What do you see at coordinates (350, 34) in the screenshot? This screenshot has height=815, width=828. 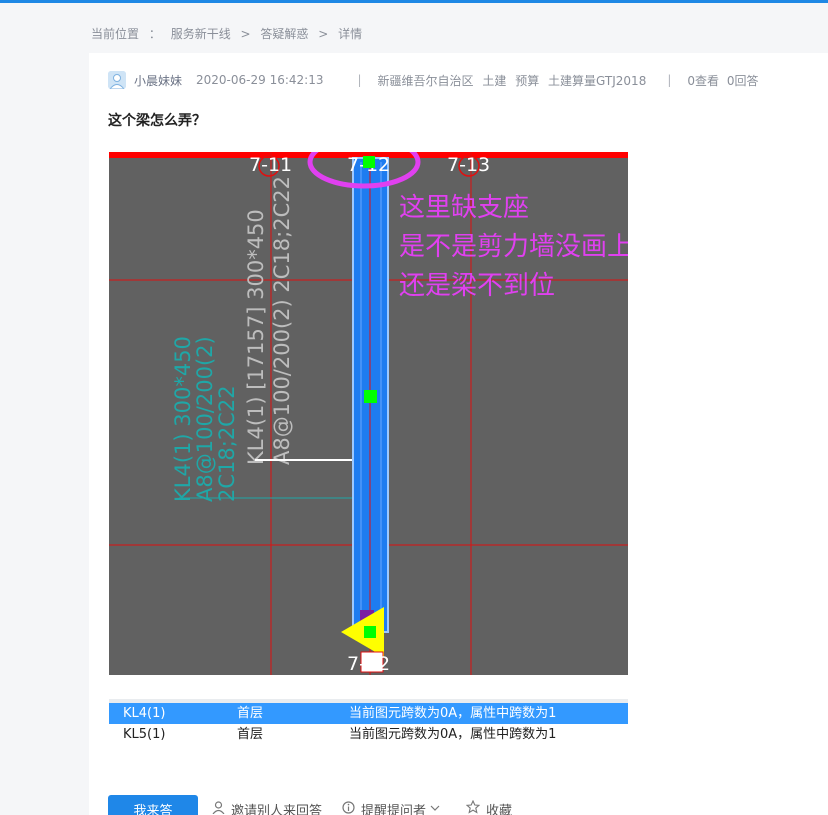 I see `breadcrumb-current: 详情` at bounding box center [350, 34].